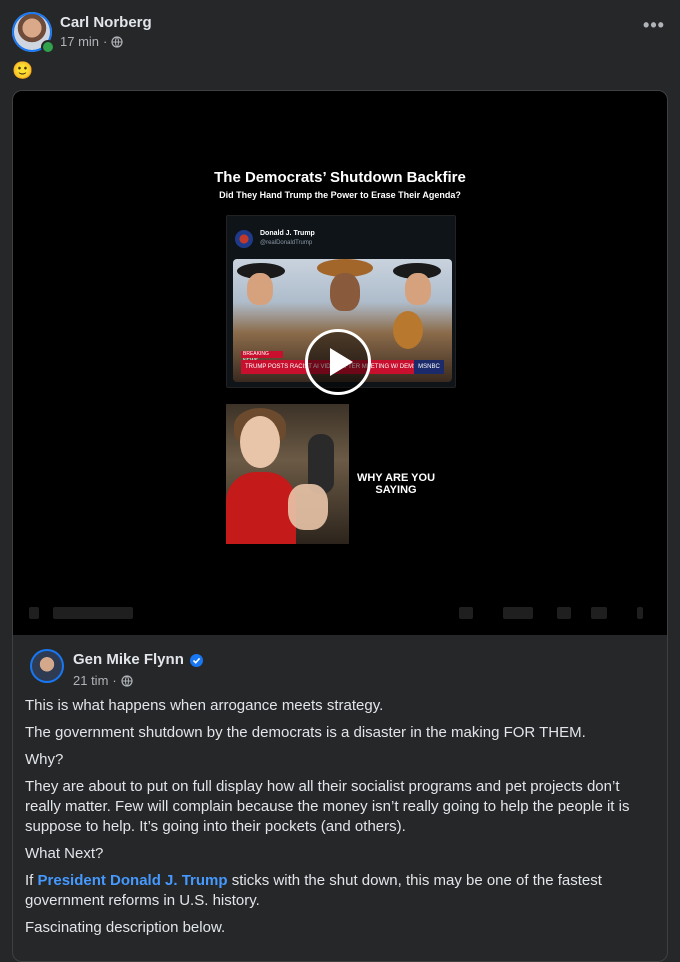  Describe the element at coordinates (396, 484) in the screenshot. I see `video-caption: WHY ARE YOU SAYING` at that location.